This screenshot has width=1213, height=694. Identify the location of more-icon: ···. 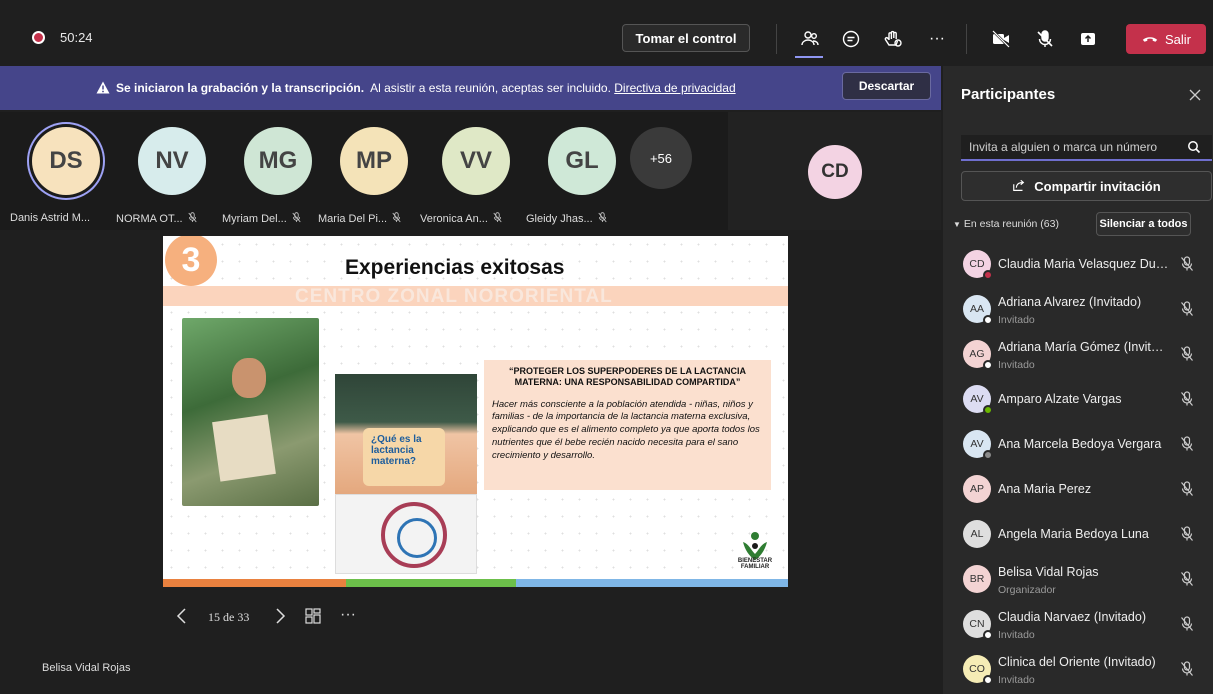
(937, 39).